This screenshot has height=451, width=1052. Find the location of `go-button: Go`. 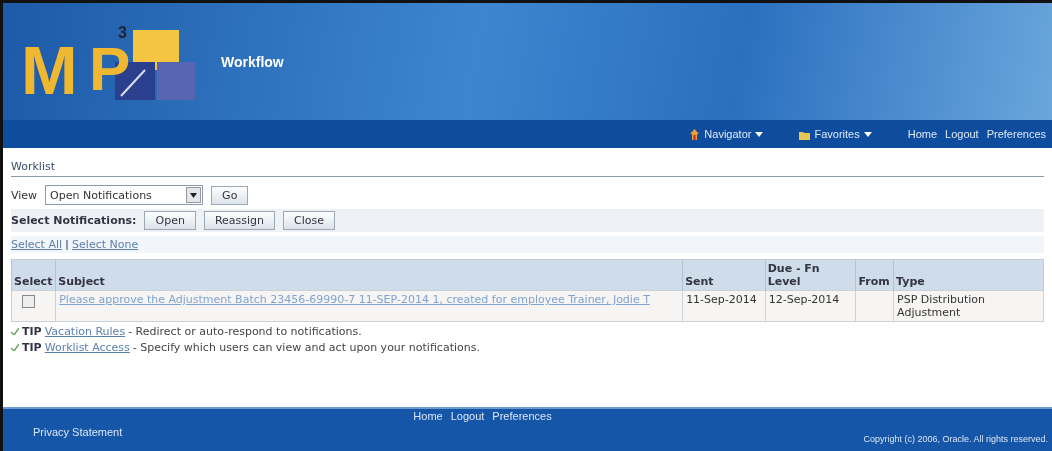

go-button: Go is located at coordinates (230, 195).